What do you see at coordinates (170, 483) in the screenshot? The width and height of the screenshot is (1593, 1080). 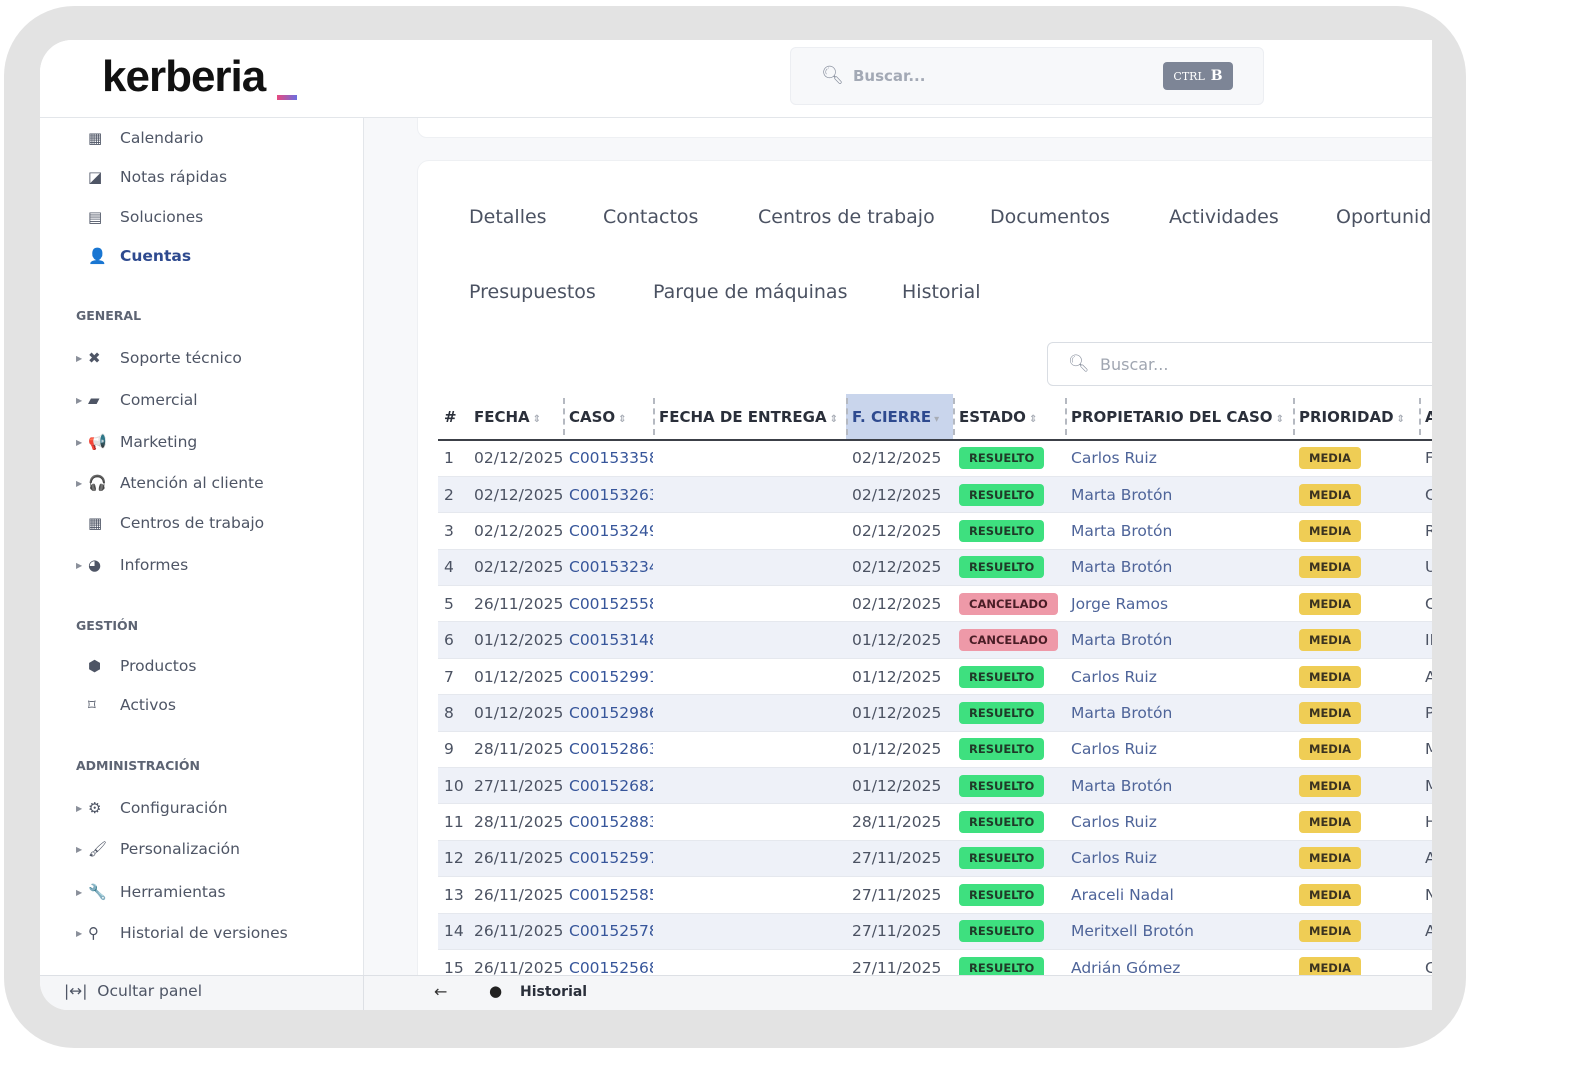 I see `sidebar-item-atención-al-cliente: ▶ 🎧 Atención al cliente` at bounding box center [170, 483].